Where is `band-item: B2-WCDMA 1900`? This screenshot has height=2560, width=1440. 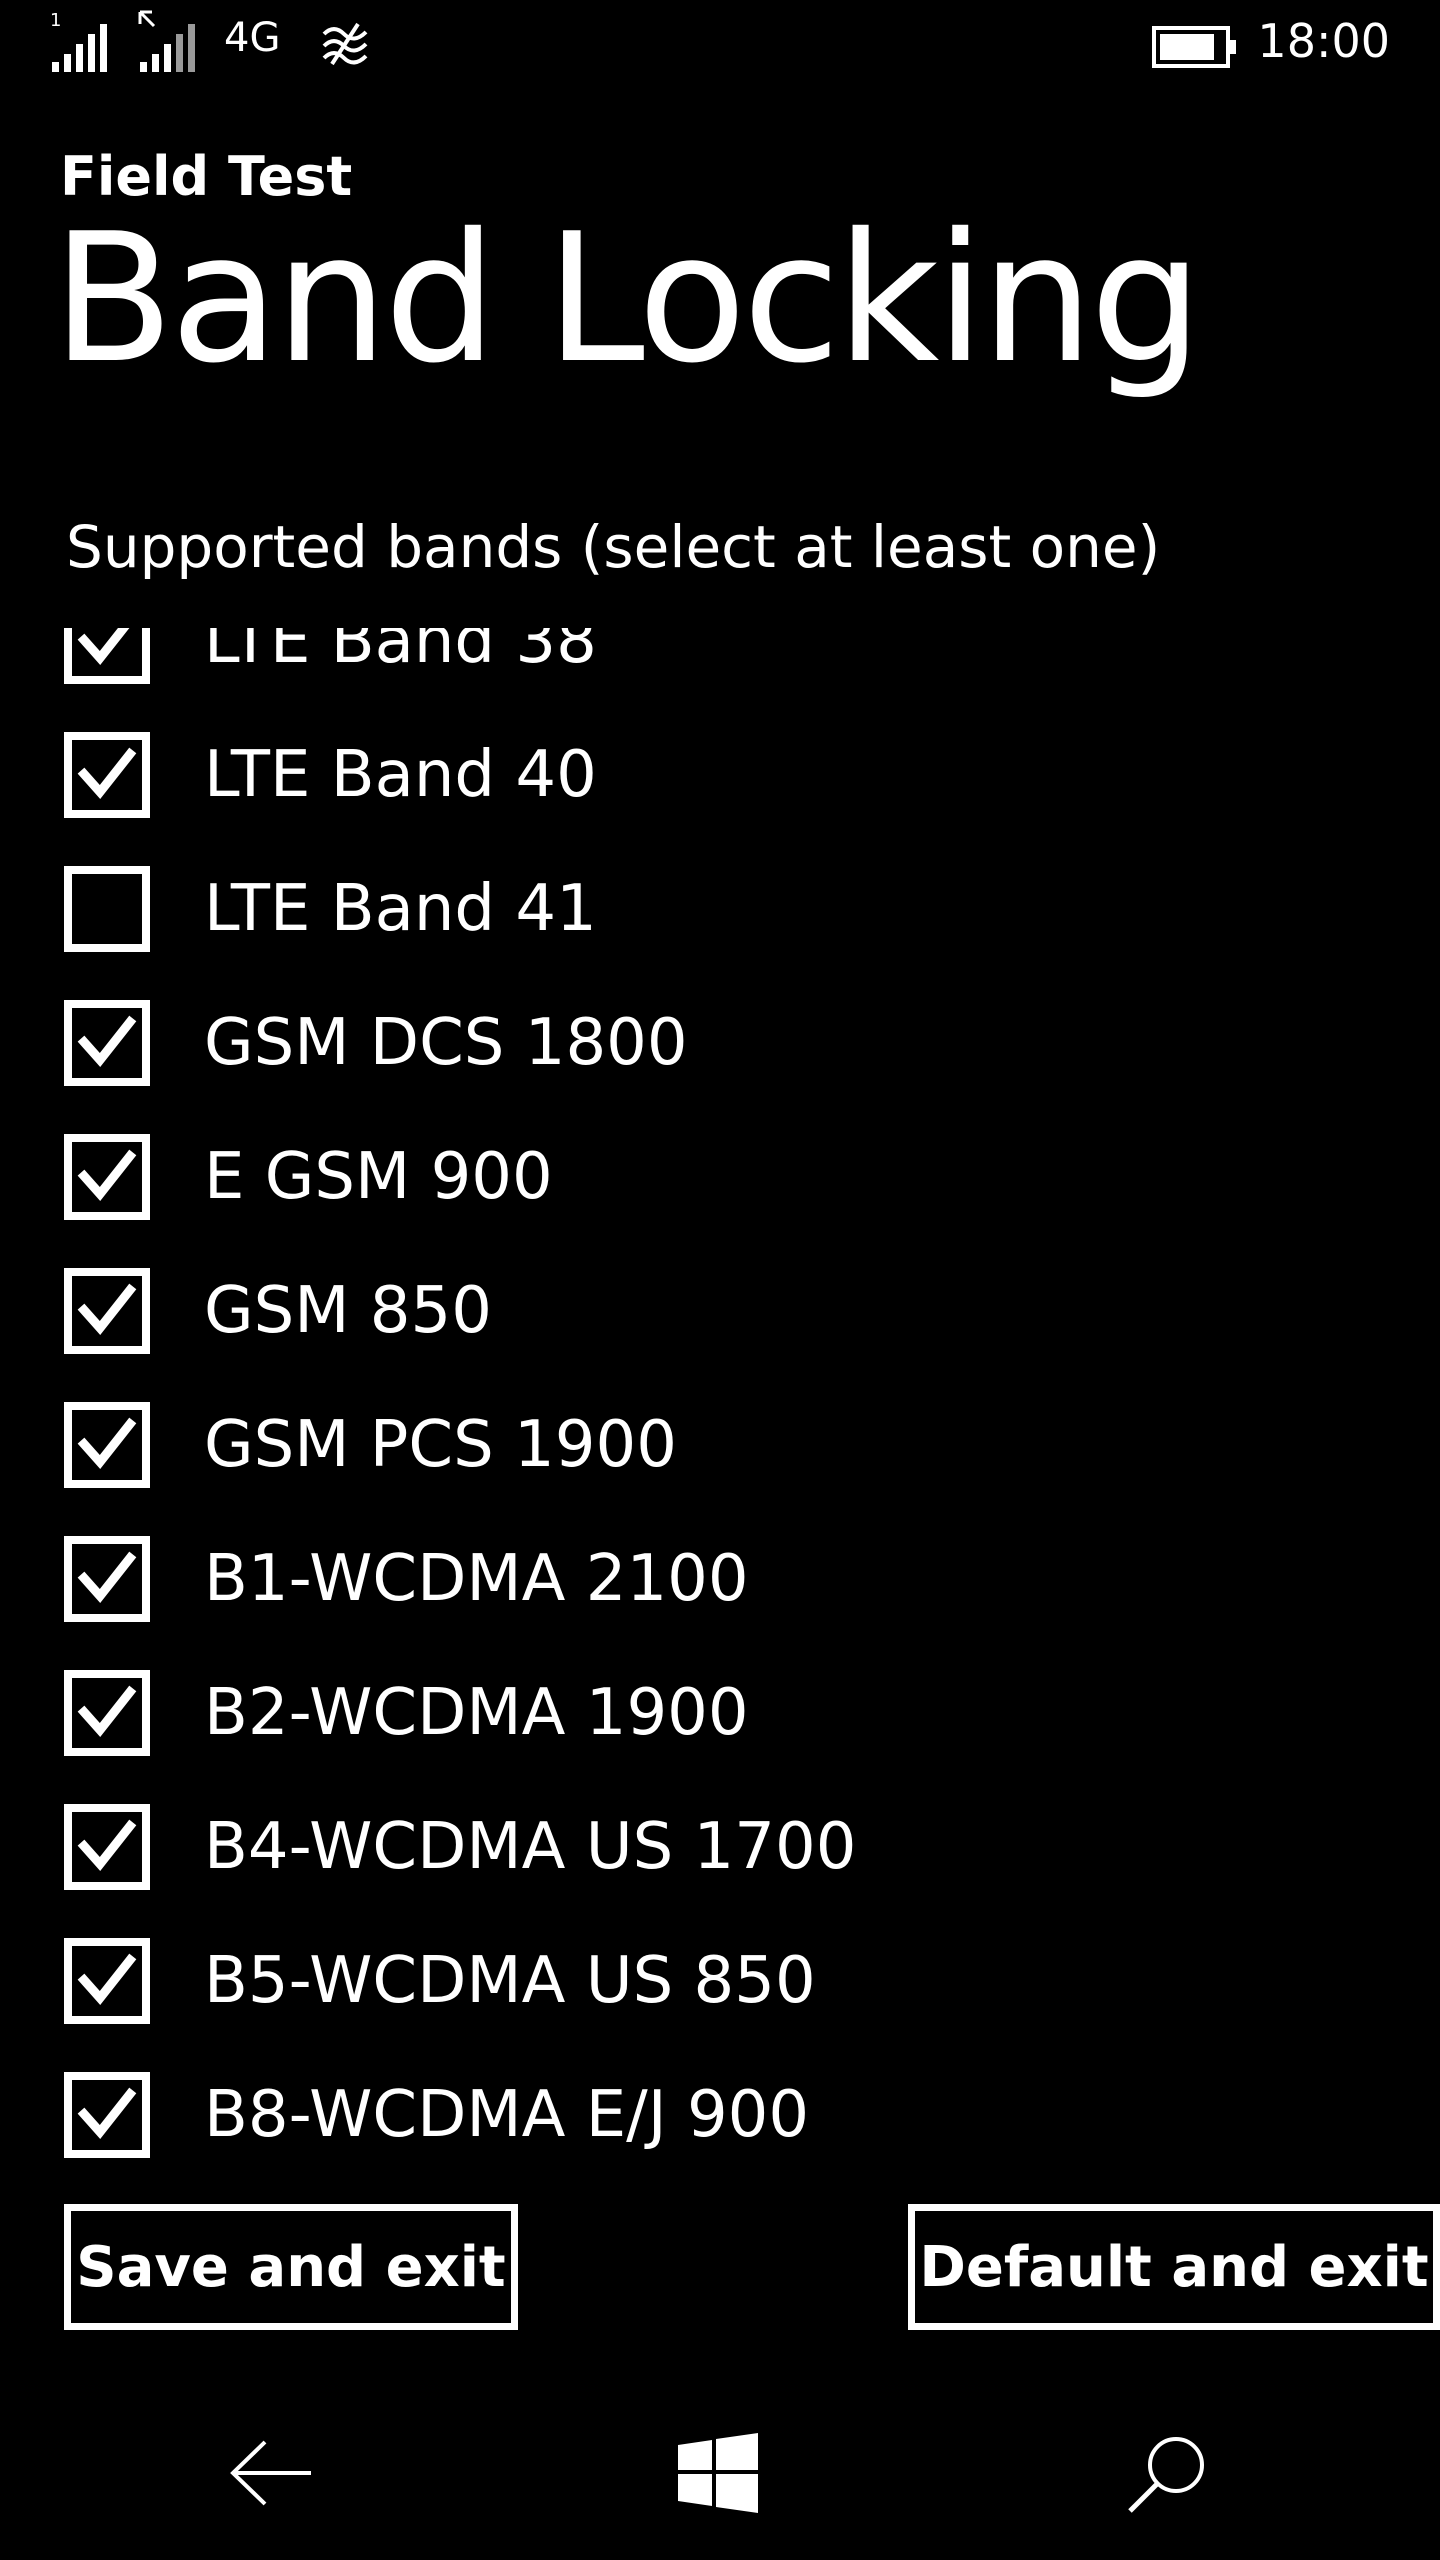
band-item: B2-WCDMA 1900 is located at coordinates (720, 1689).